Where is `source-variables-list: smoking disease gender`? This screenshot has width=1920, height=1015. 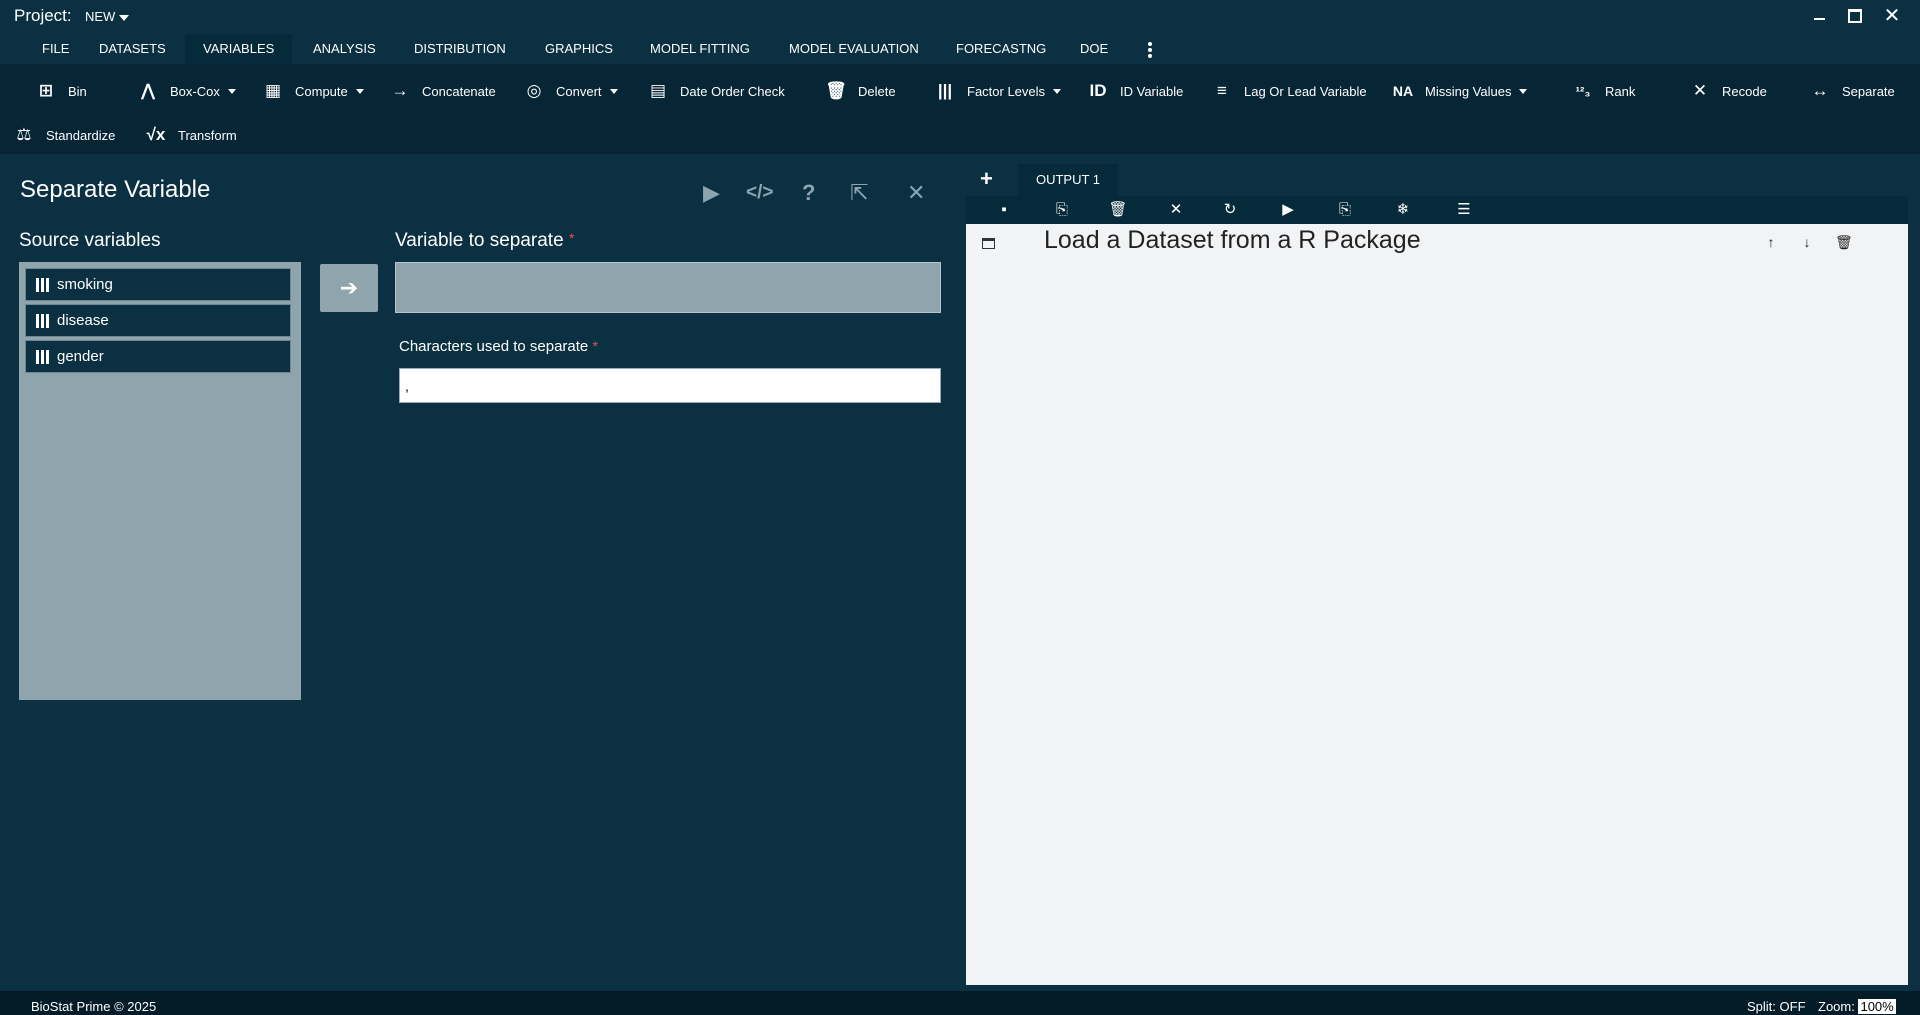 source-variables-list: smoking disease gender is located at coordinates (160, 481).